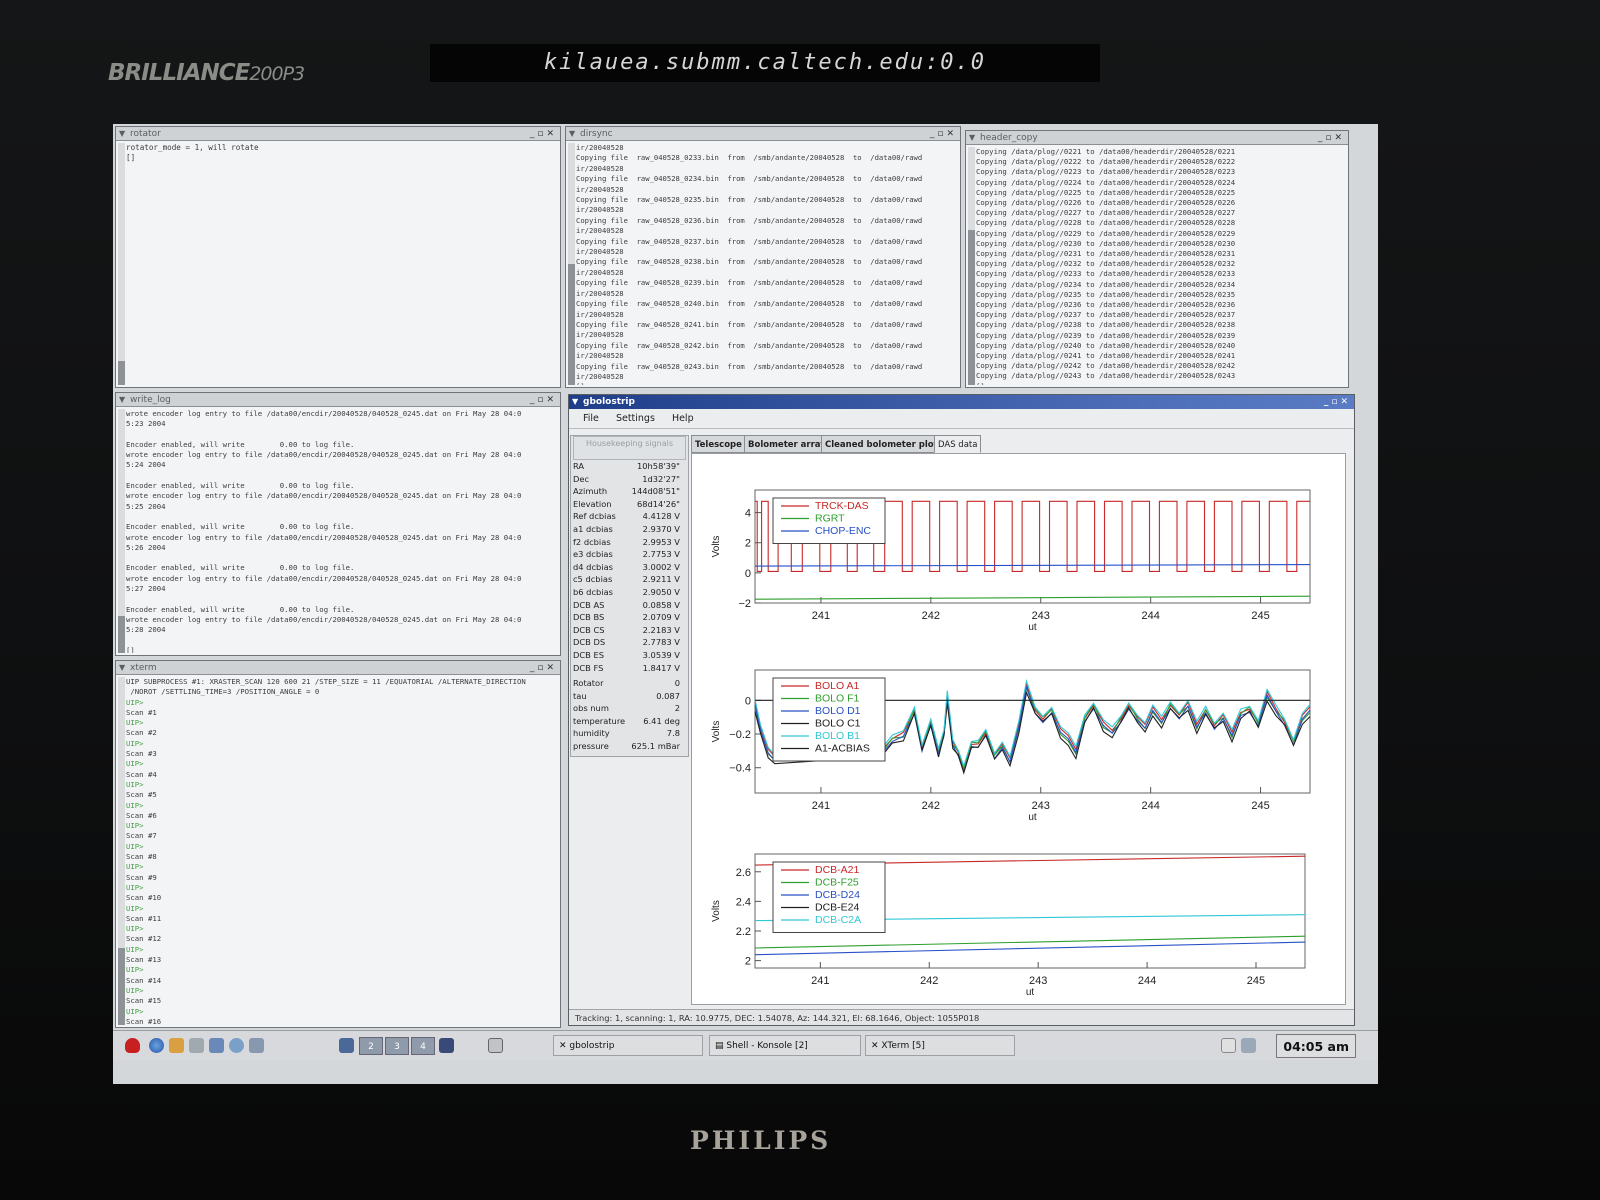 The image size is (1600, 1200). What do you see at coordinates (629, 448) in the screenshot?
I see `housekeeping-header: Housekeeping signals` at bounding box center [629, 448].